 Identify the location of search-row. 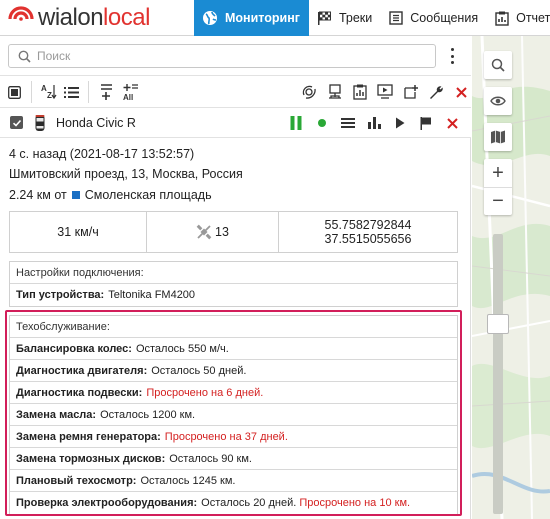
(235, 56).